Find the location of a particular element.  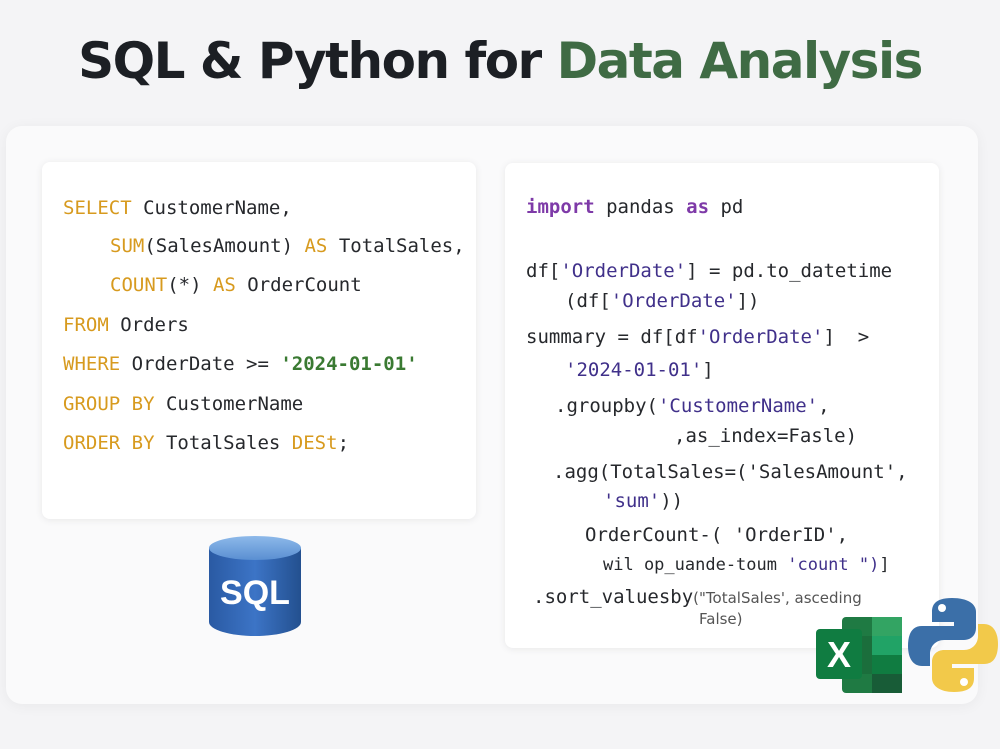

sql-line-1: SELECT CustomerName, is located at coordinates (177, 208).